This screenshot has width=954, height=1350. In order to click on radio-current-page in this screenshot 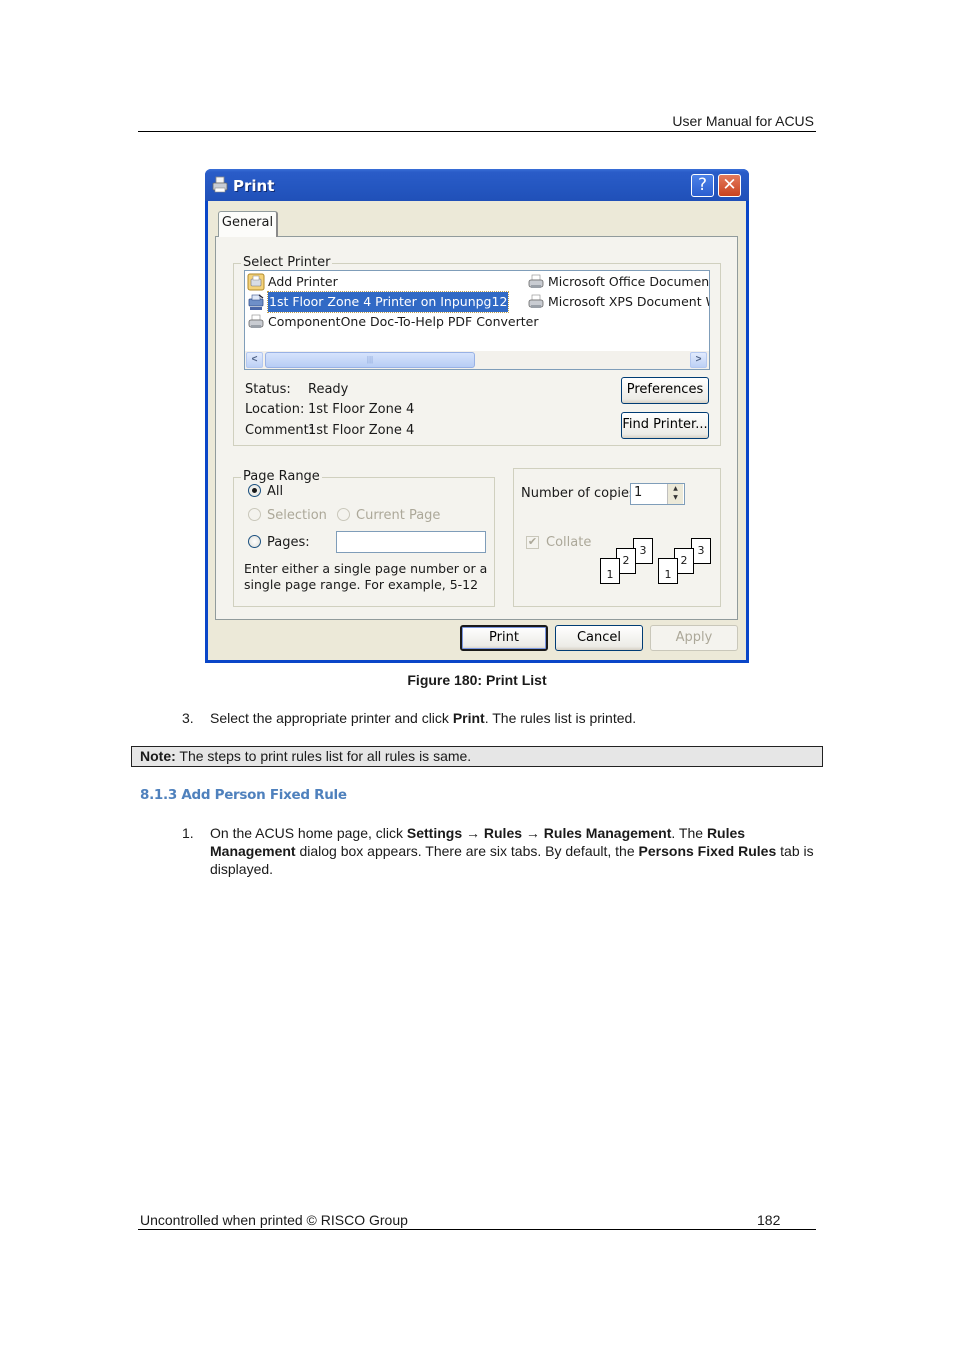, I will do `click(343, 514)`.